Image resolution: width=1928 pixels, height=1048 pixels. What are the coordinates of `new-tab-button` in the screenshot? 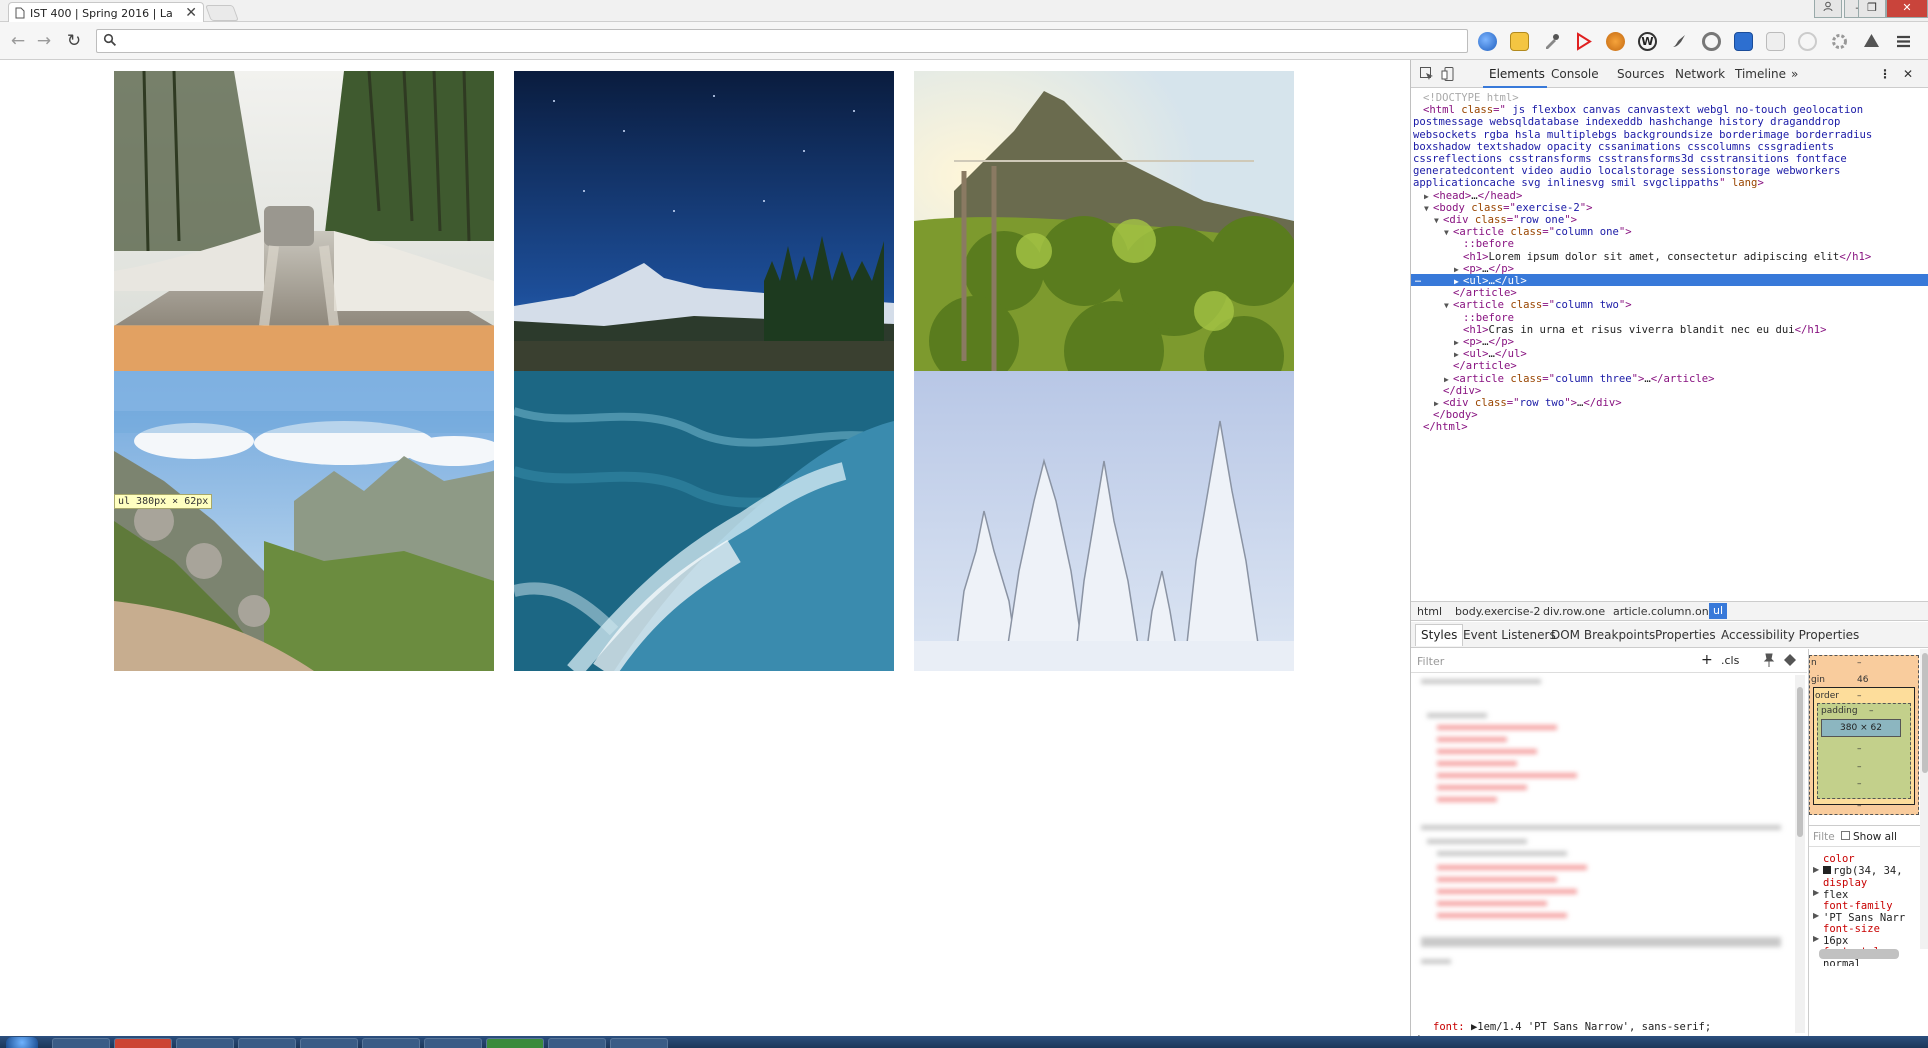 It's located at (222, 13).